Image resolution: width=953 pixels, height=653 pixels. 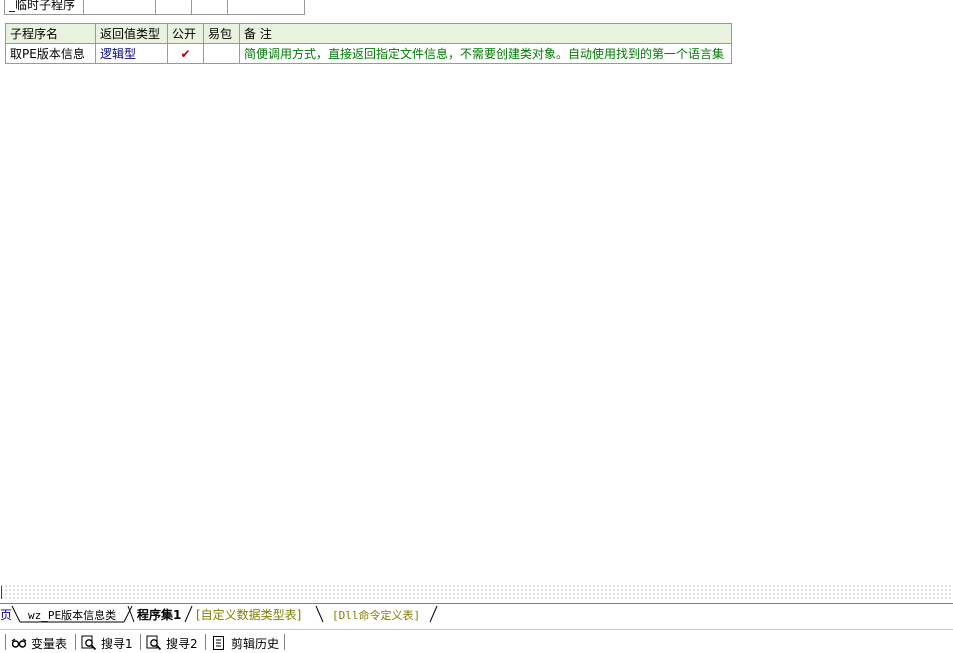 What do you see at coordinates (376, 615) in the screenshot?
I see `tab-dll-commands: [Dll命令定义表]` at bounding box center [376, 615].